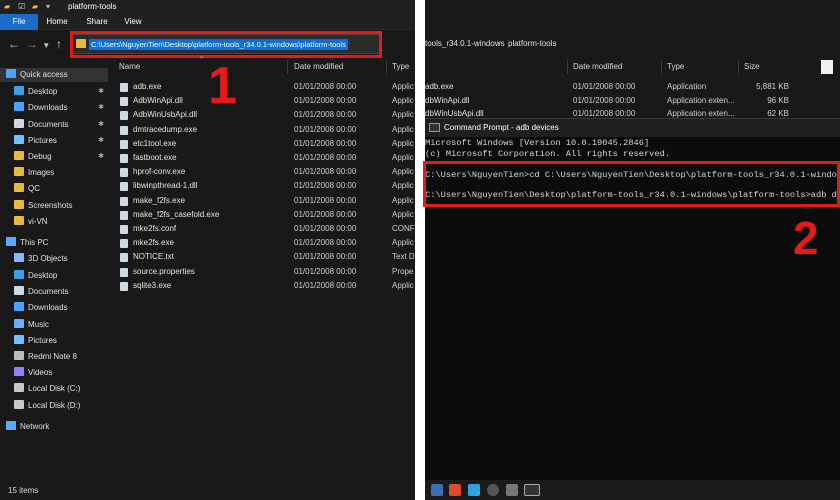 The height and width of the screenshot is (500, 840). I want to click on telegram-taskbar-icon, so click(474, 490).